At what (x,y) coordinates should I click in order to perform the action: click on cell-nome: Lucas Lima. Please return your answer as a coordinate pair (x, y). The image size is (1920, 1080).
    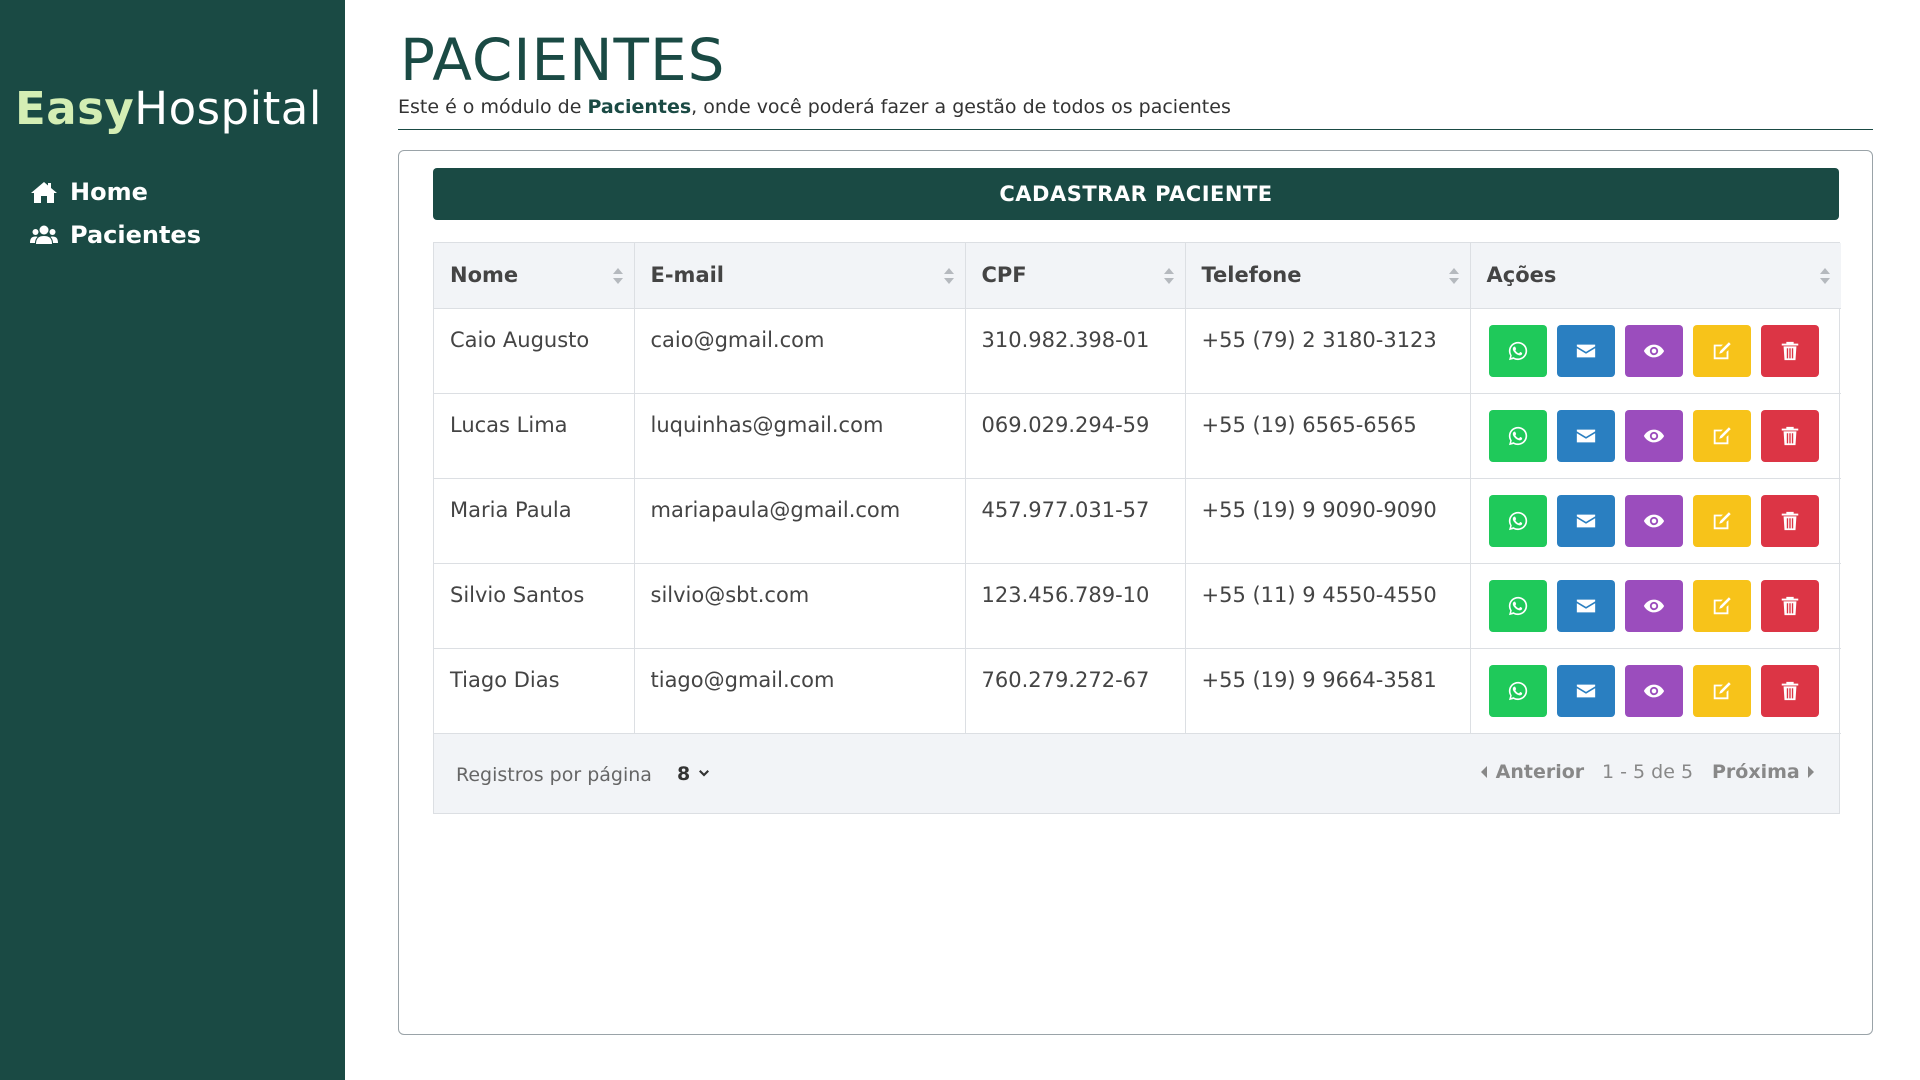
    Looking at the image, I should click on (534, 436).